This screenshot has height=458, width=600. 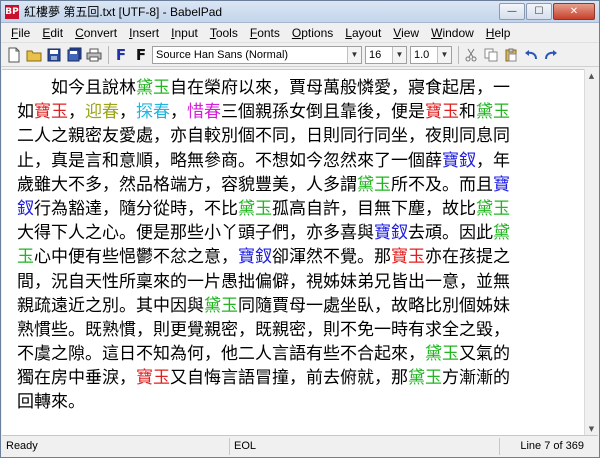 What do you see at coordinates (14, 55) in the screenshot?
I see `new-file-icon` at bounding box center [14, 55].